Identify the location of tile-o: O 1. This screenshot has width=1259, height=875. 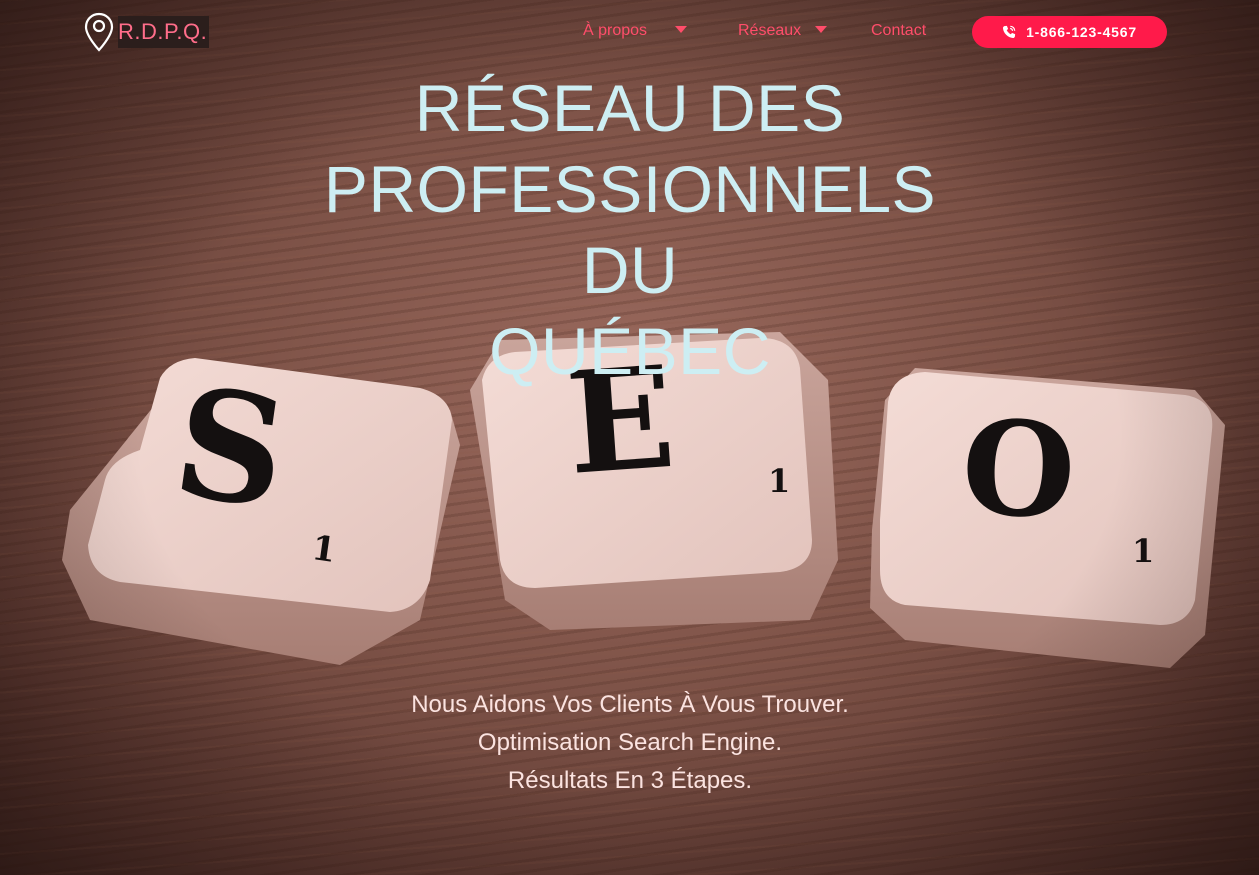
(1047, 518).